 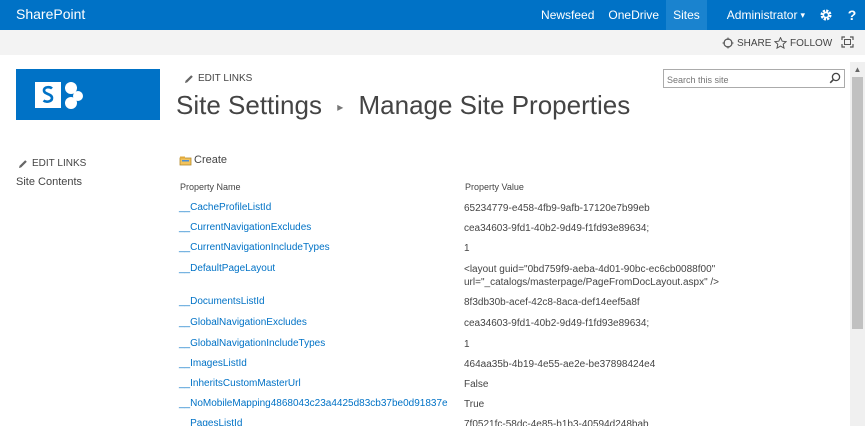 I want to click on scroll-up-icon: ▲, so click(x=857, y=69).